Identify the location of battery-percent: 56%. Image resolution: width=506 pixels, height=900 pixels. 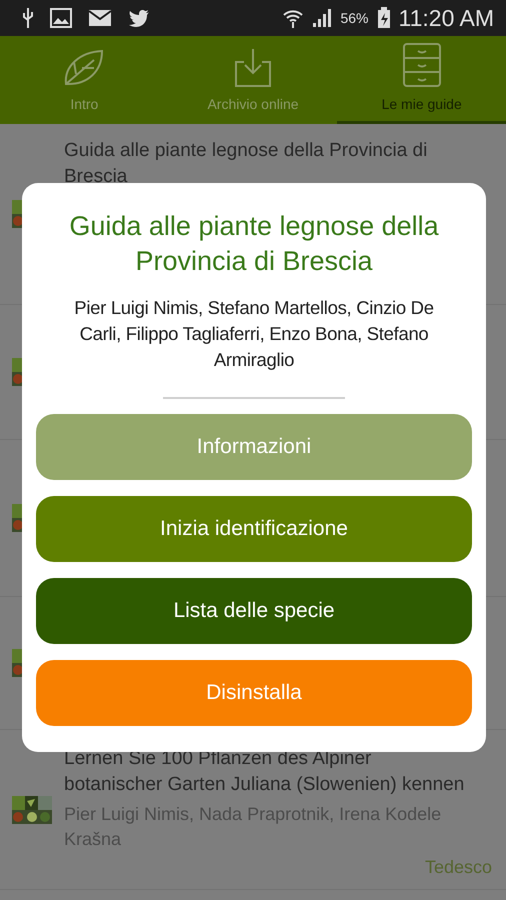
(354, 18).